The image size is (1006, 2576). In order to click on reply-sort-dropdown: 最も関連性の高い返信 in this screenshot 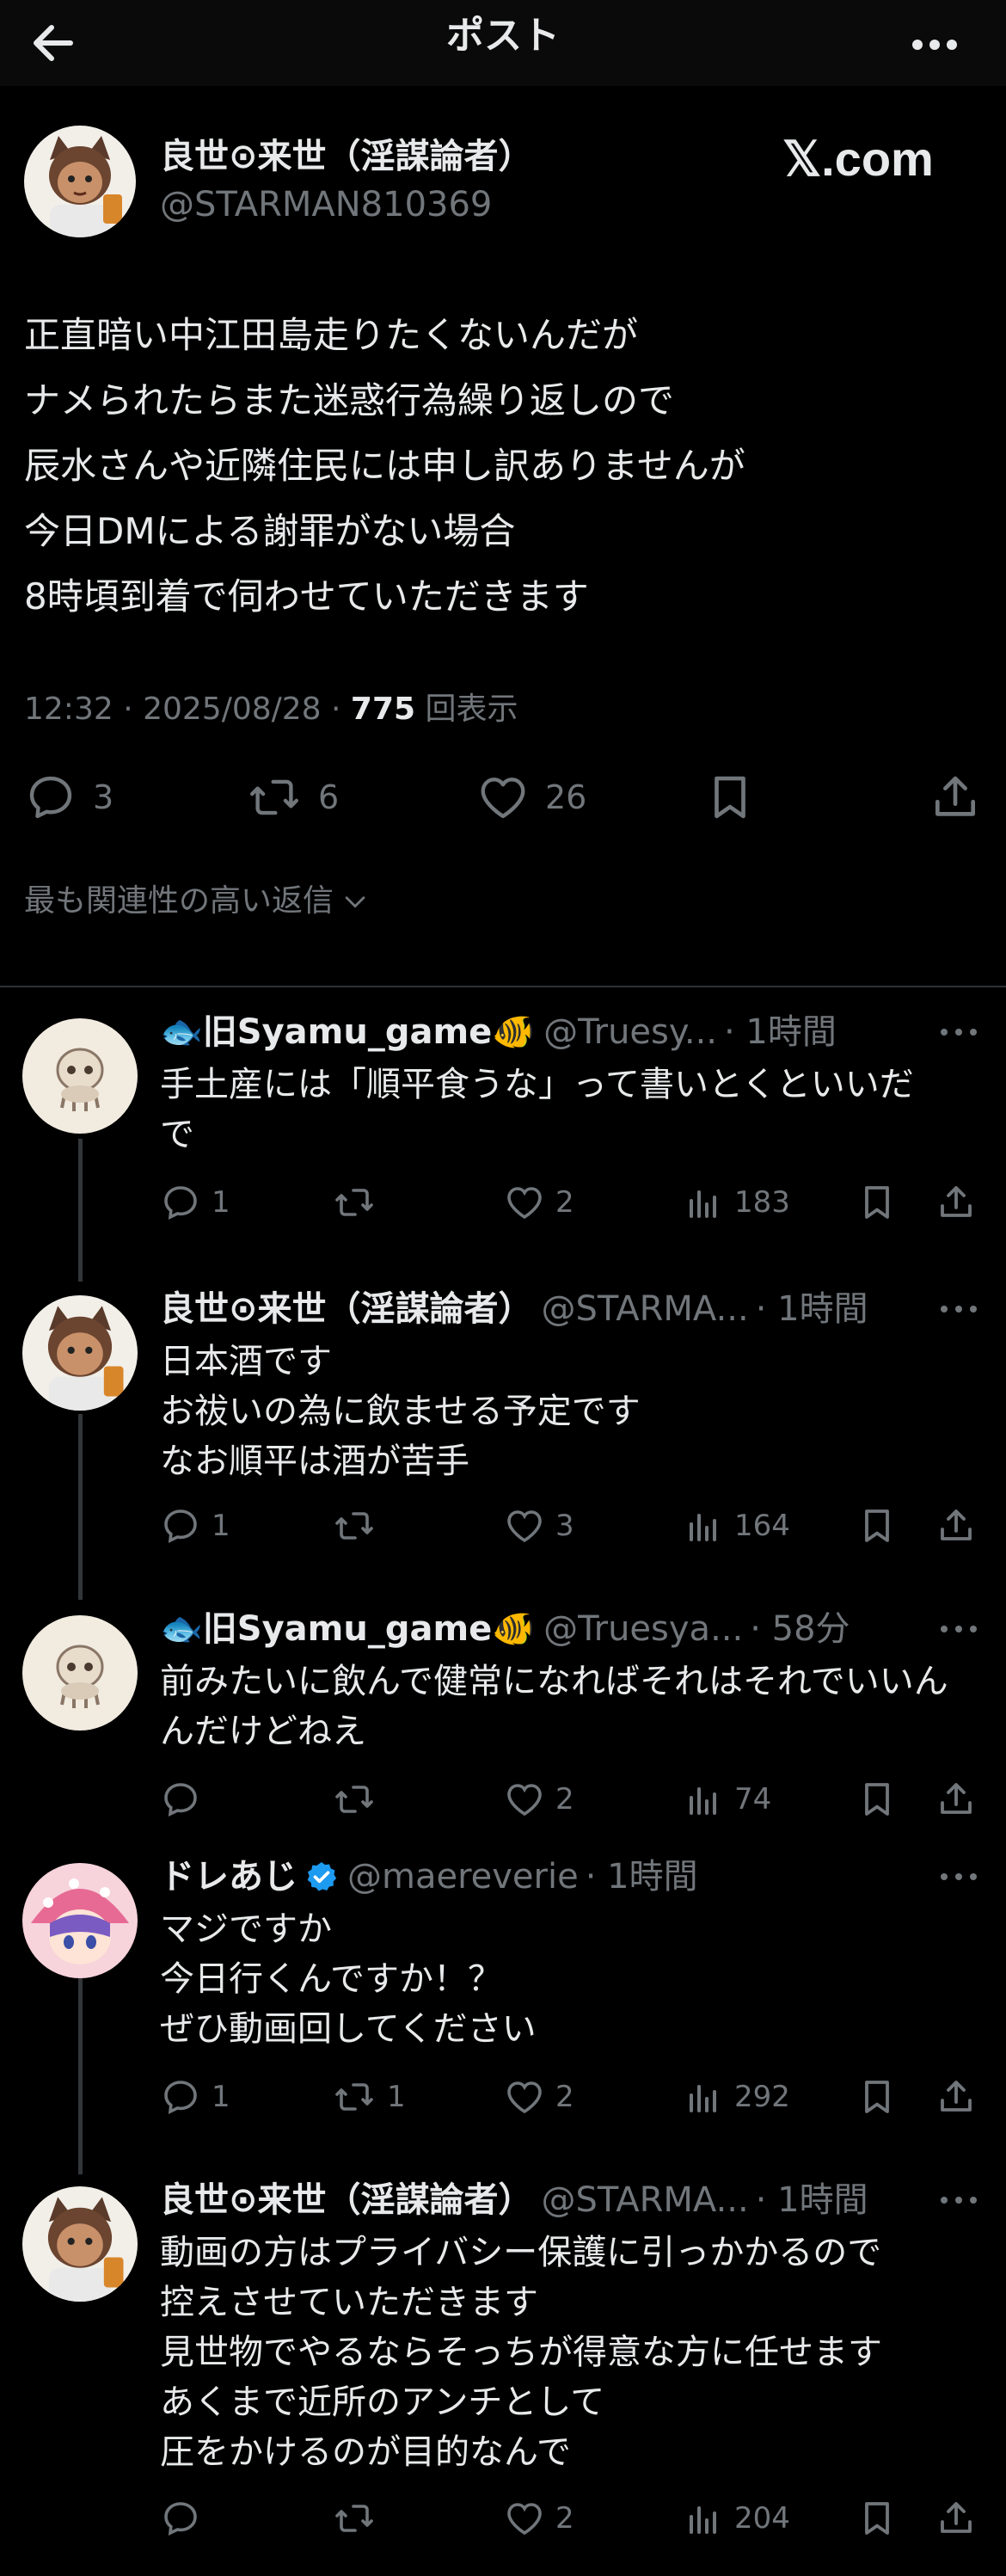, I will do `click(197, 901)`.